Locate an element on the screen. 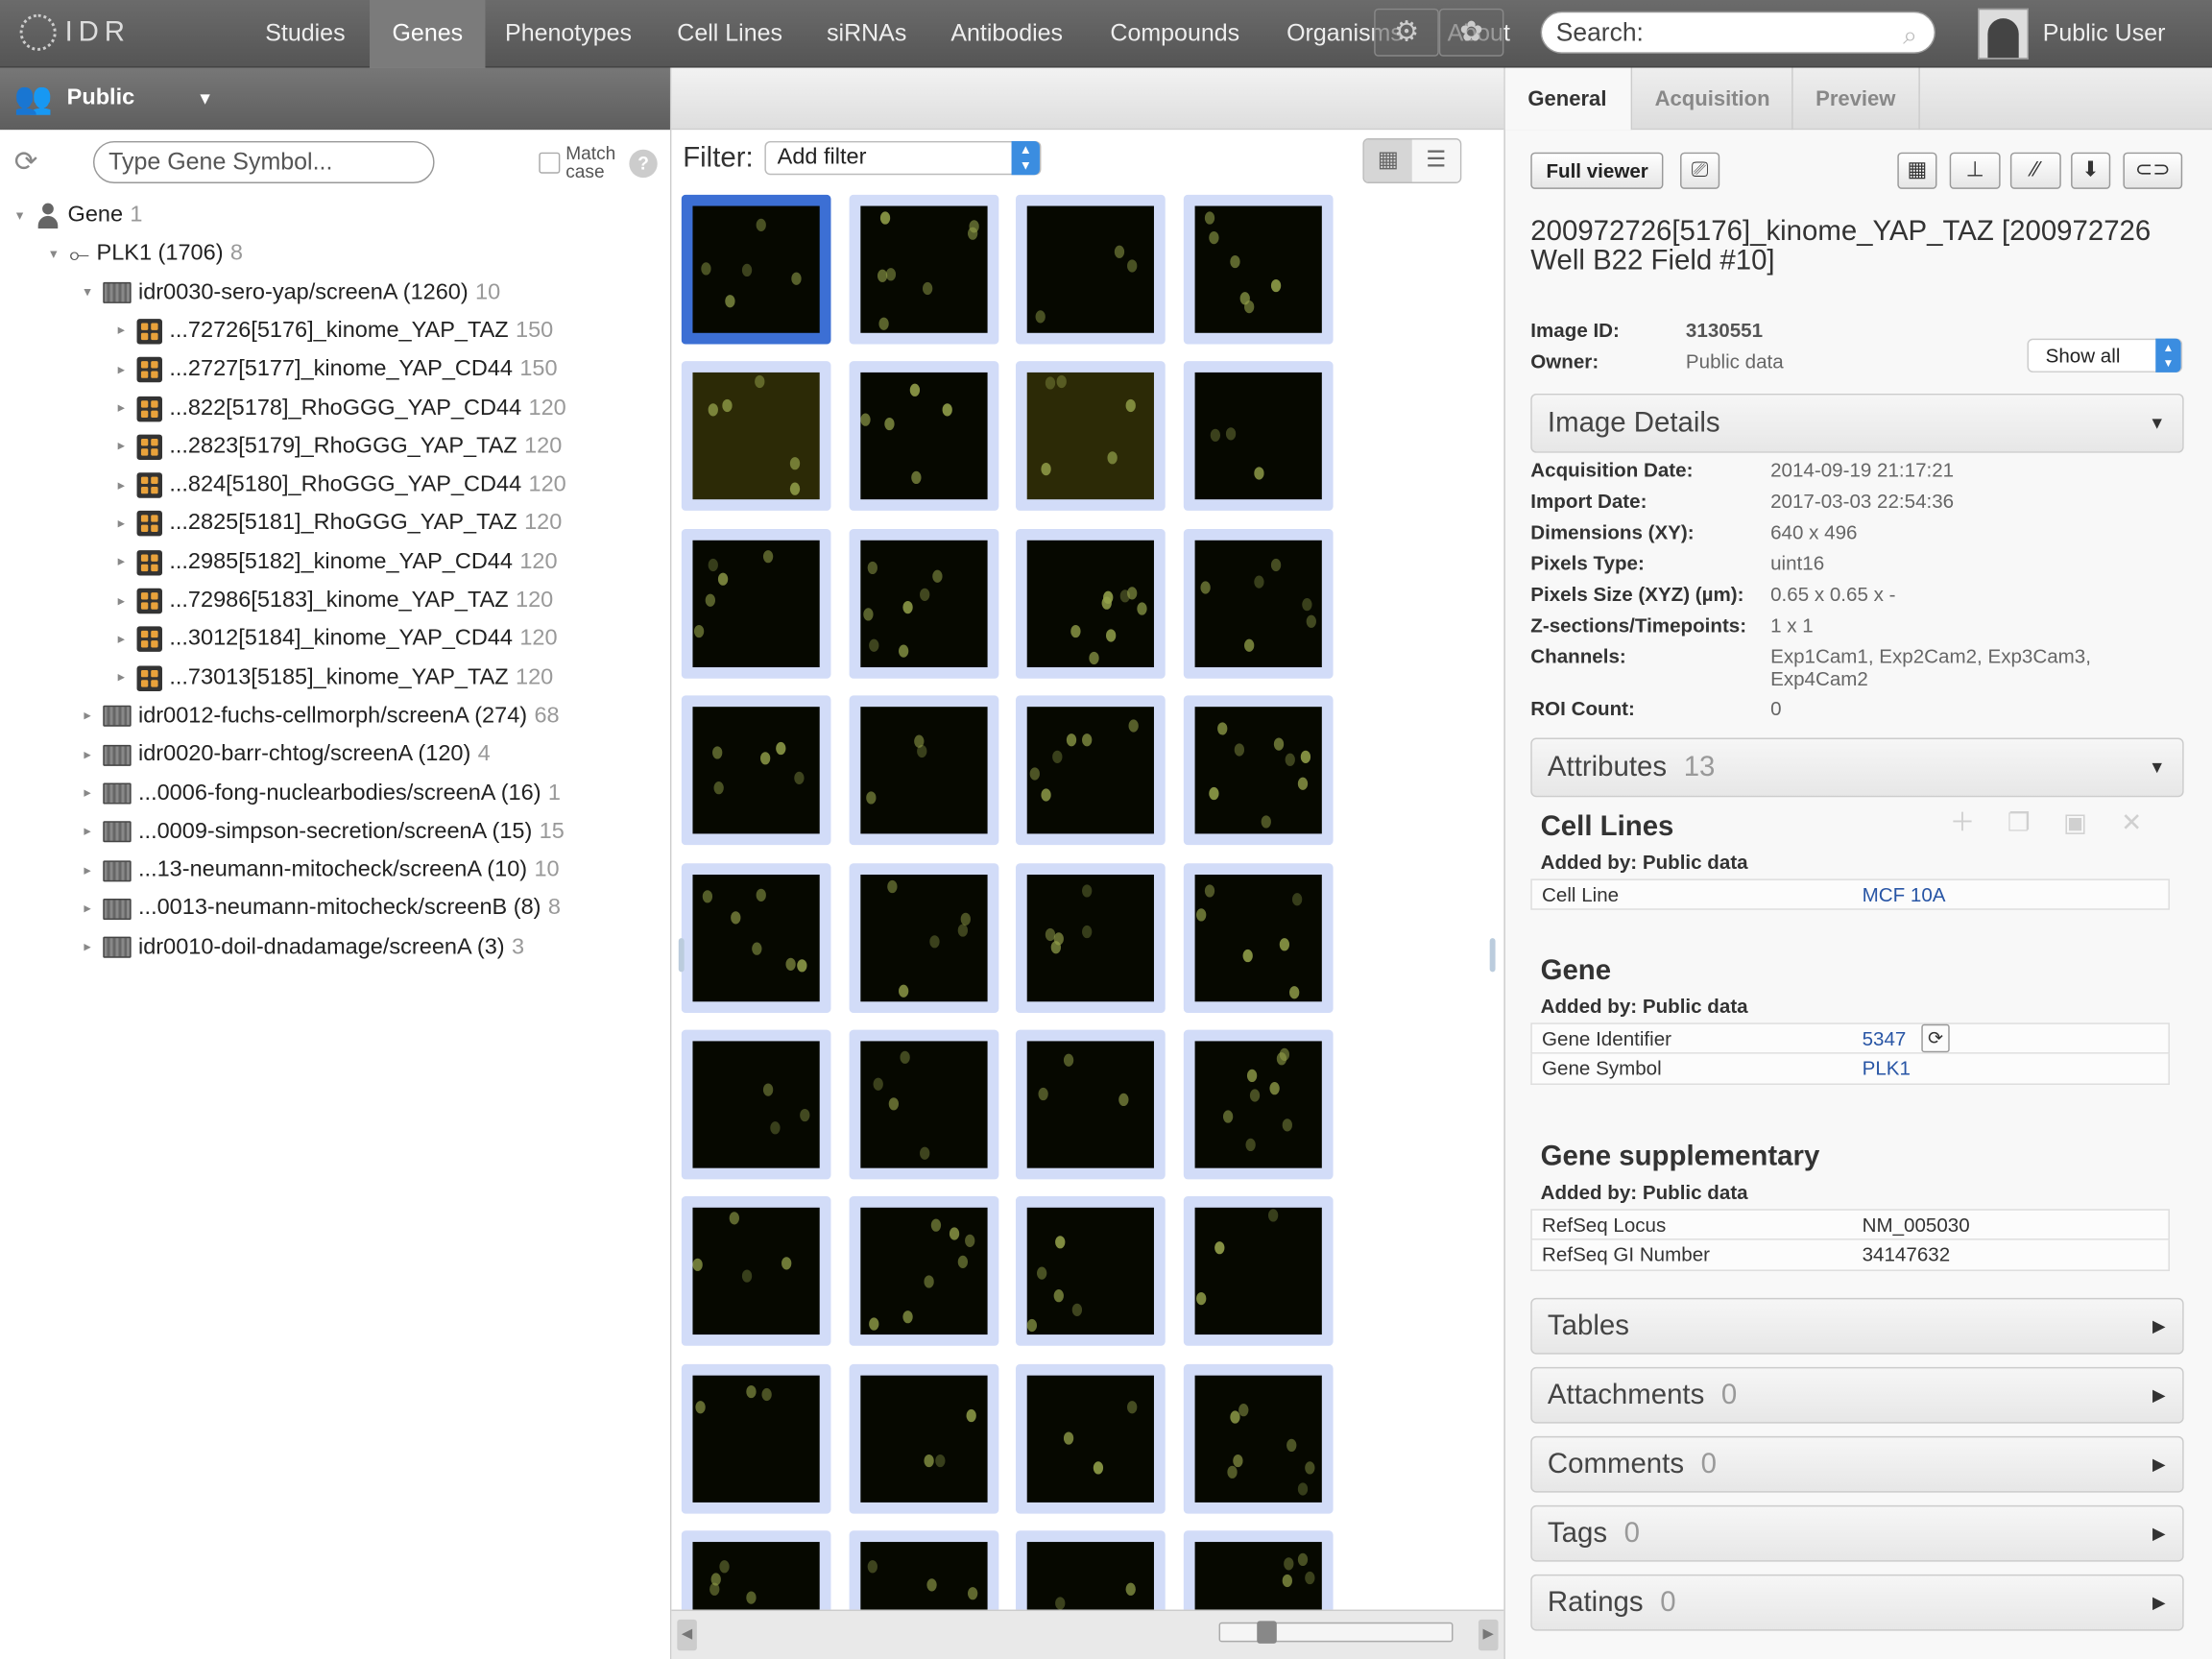 Image resolution: width=2212 pixels, height=1659 pixels. tree-node: ▾ idr0030-sero-yap/screenA (1260) 10 is located at coordinates (290, 293).